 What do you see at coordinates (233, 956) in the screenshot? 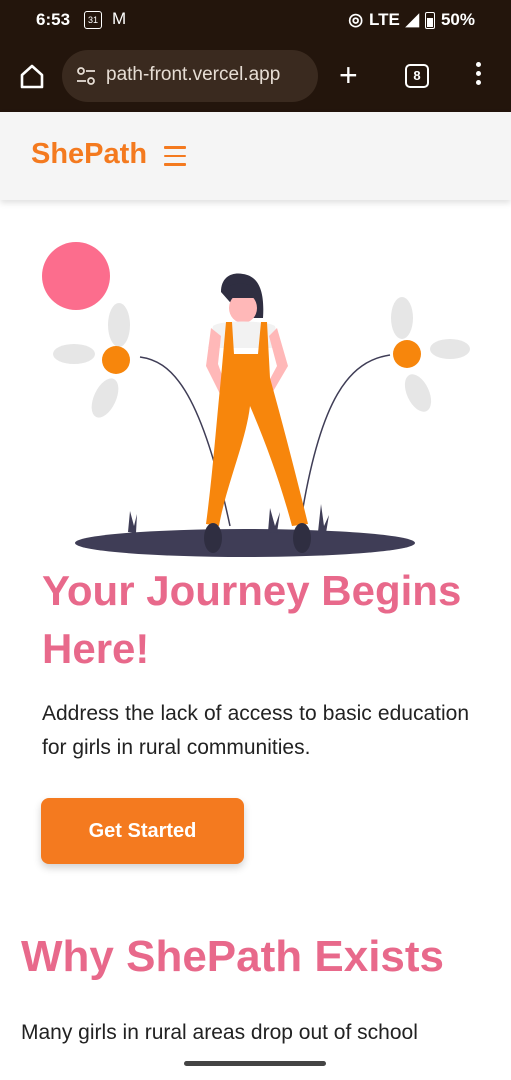
I see `why-section-title: Why ShePath Exists` at bounding box center [233, 956].